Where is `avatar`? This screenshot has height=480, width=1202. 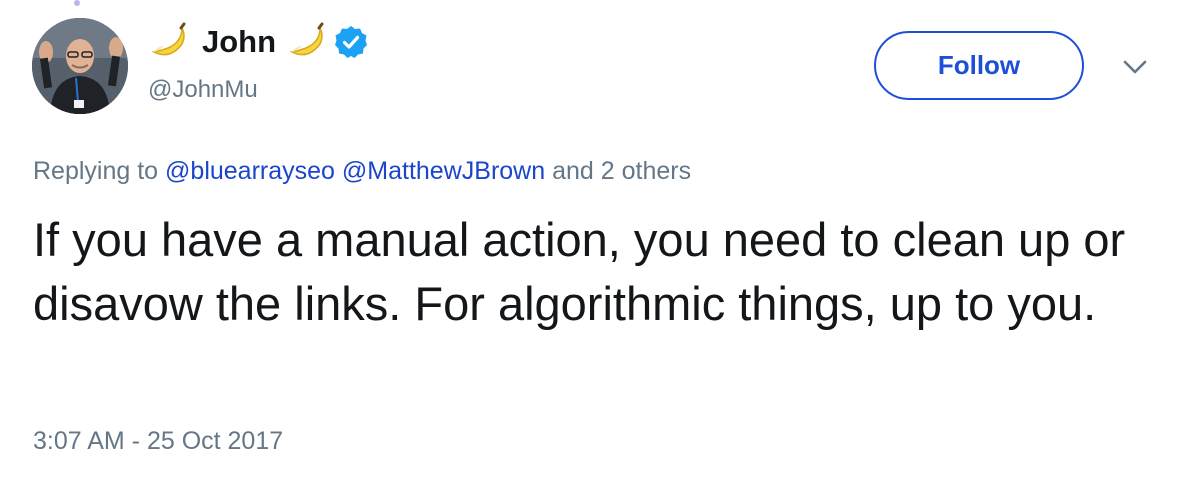
avatar is located at coordinates (80, 66).